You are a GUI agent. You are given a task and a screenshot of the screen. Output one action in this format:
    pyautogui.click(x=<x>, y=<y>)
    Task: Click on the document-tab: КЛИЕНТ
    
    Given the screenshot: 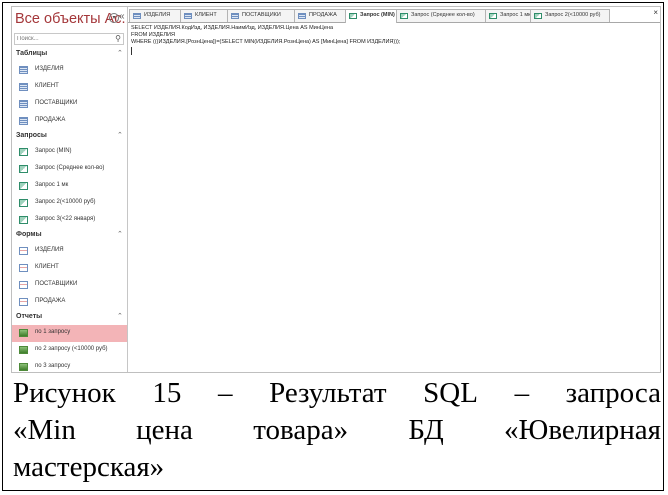 What is the action you would take?
    pyautogui.click(x=204, y=15)
    